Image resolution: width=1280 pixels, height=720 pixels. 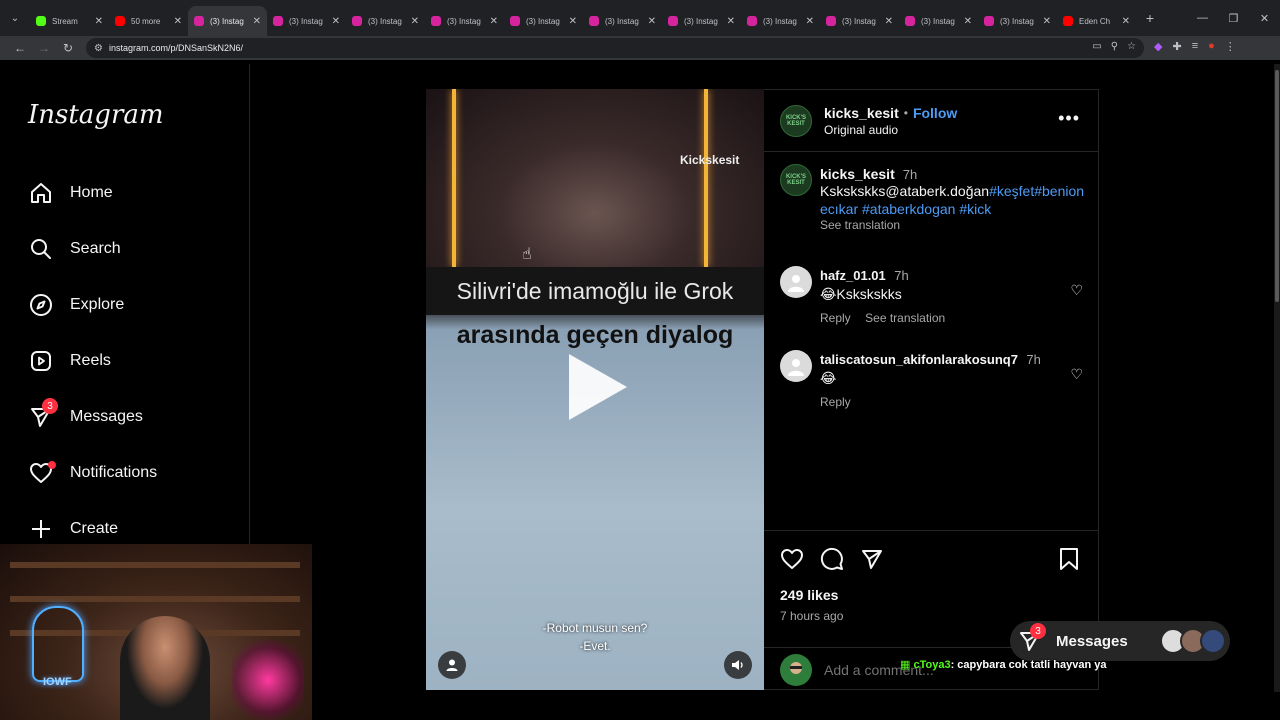 I want to click on sidebar-item-home: Home, so click(x=70, y=193).